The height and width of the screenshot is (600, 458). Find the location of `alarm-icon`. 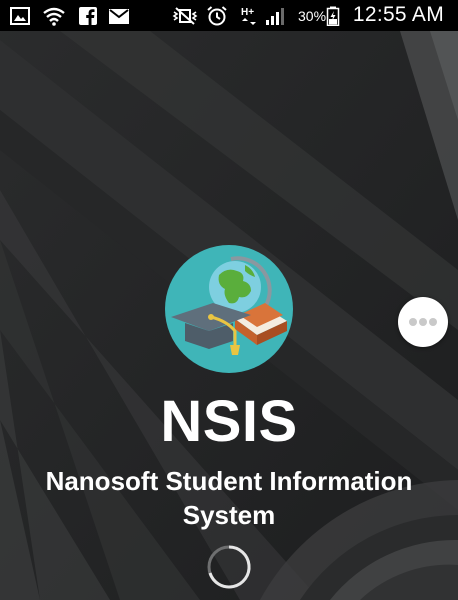

alarm-icon is located at coordinates (217, 16).